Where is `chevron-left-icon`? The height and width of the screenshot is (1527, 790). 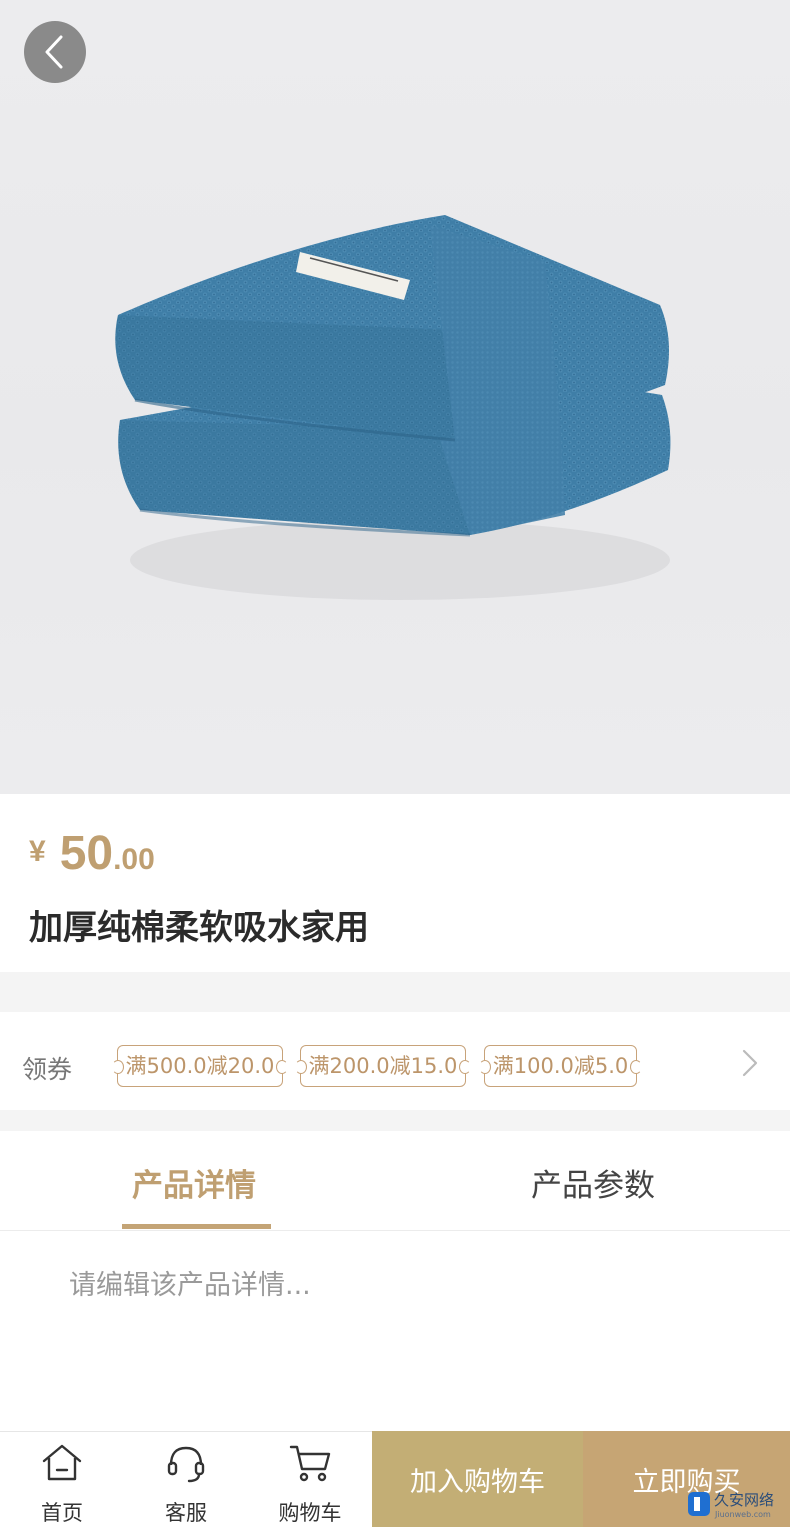
chevron-left-icon is located at coordinates (54, 52).